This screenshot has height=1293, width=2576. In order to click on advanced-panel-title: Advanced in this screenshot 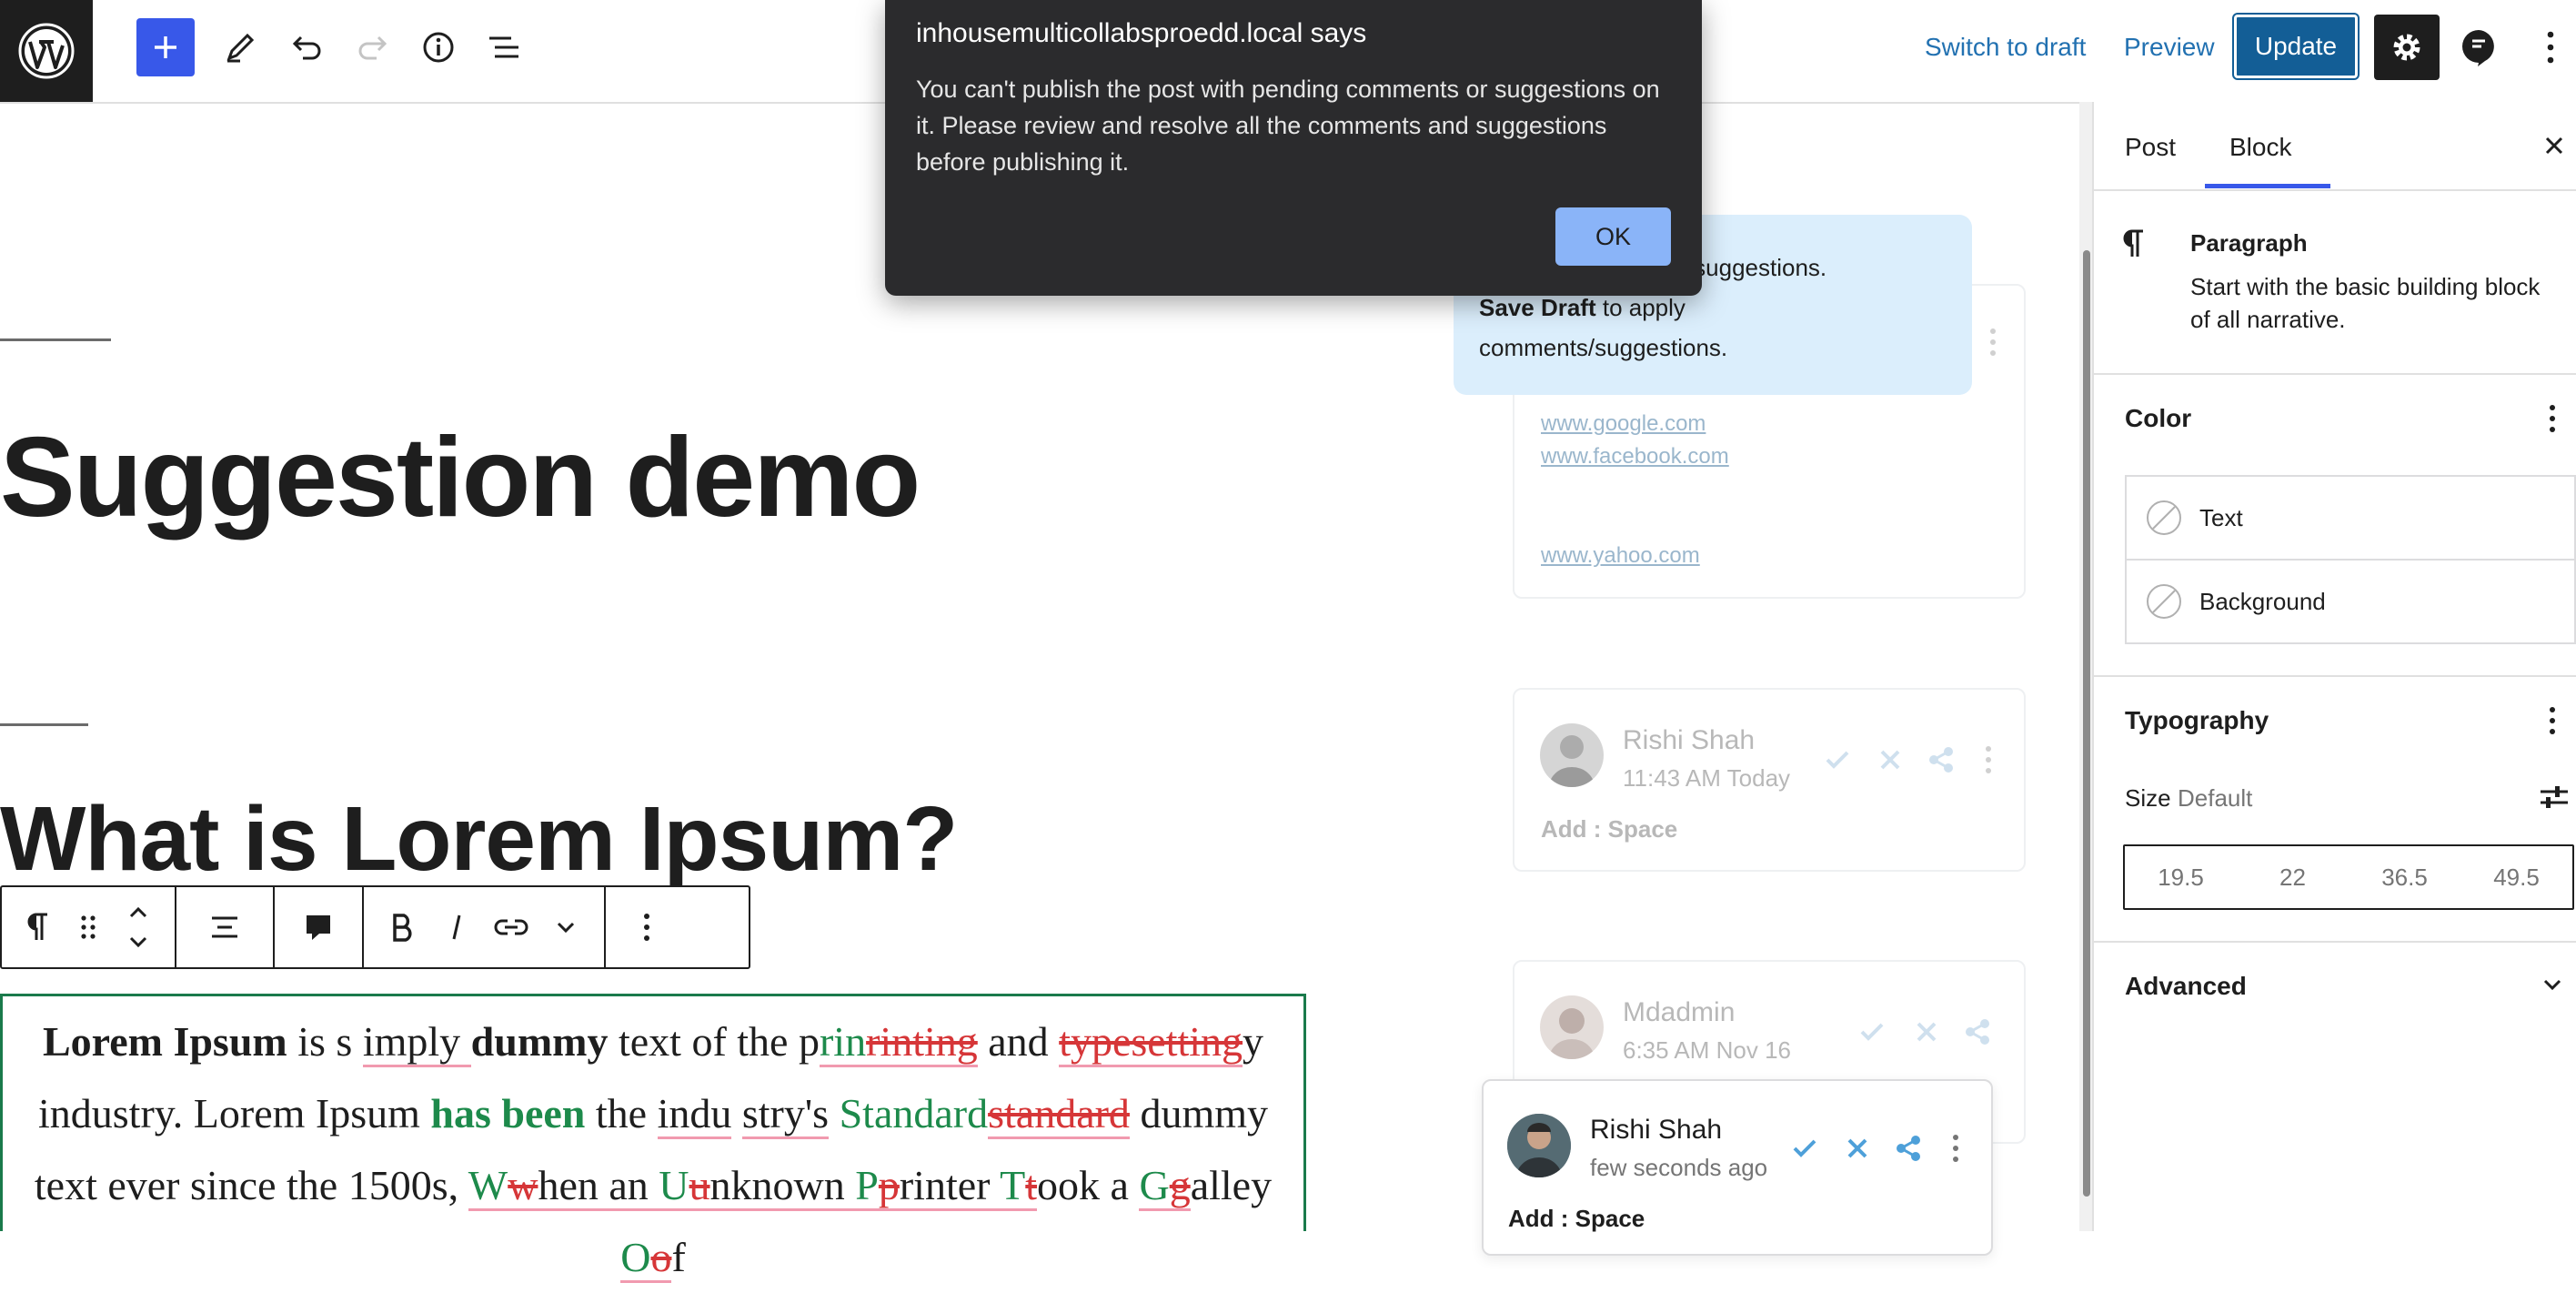, I will do `click(2186, 986)`.